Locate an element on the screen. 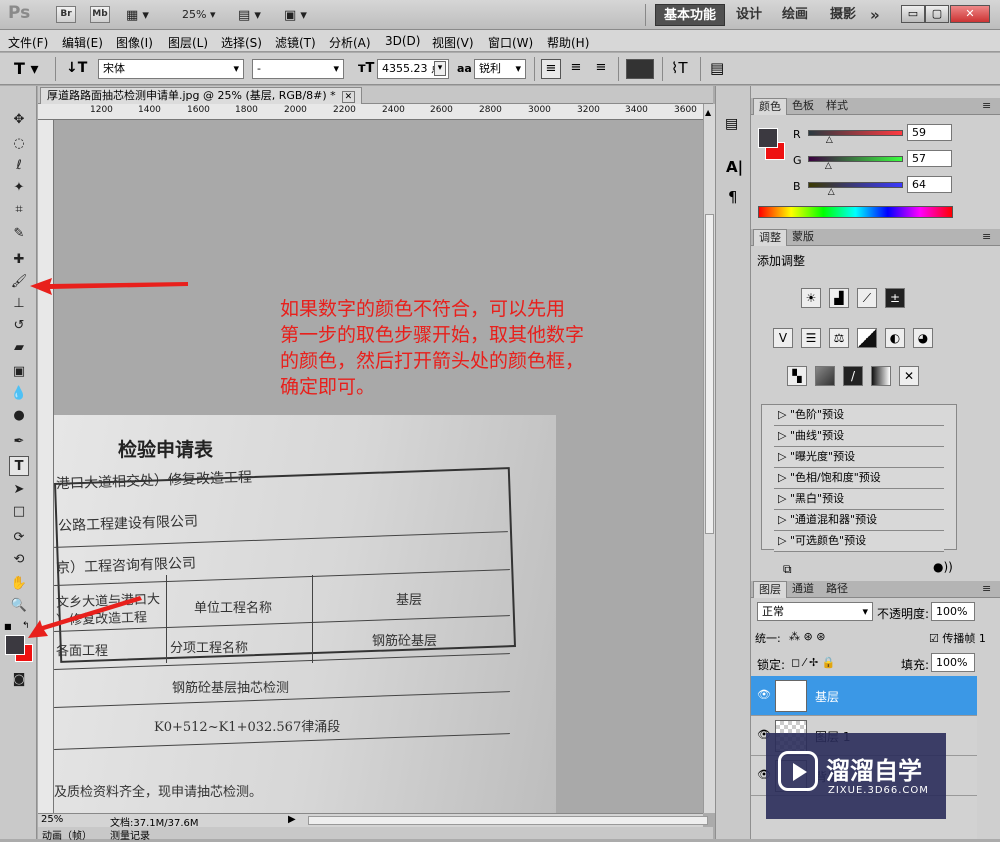 The width and height of the screenshot is (1000, 842). black-white-icon is located at coordinates (867, 338).